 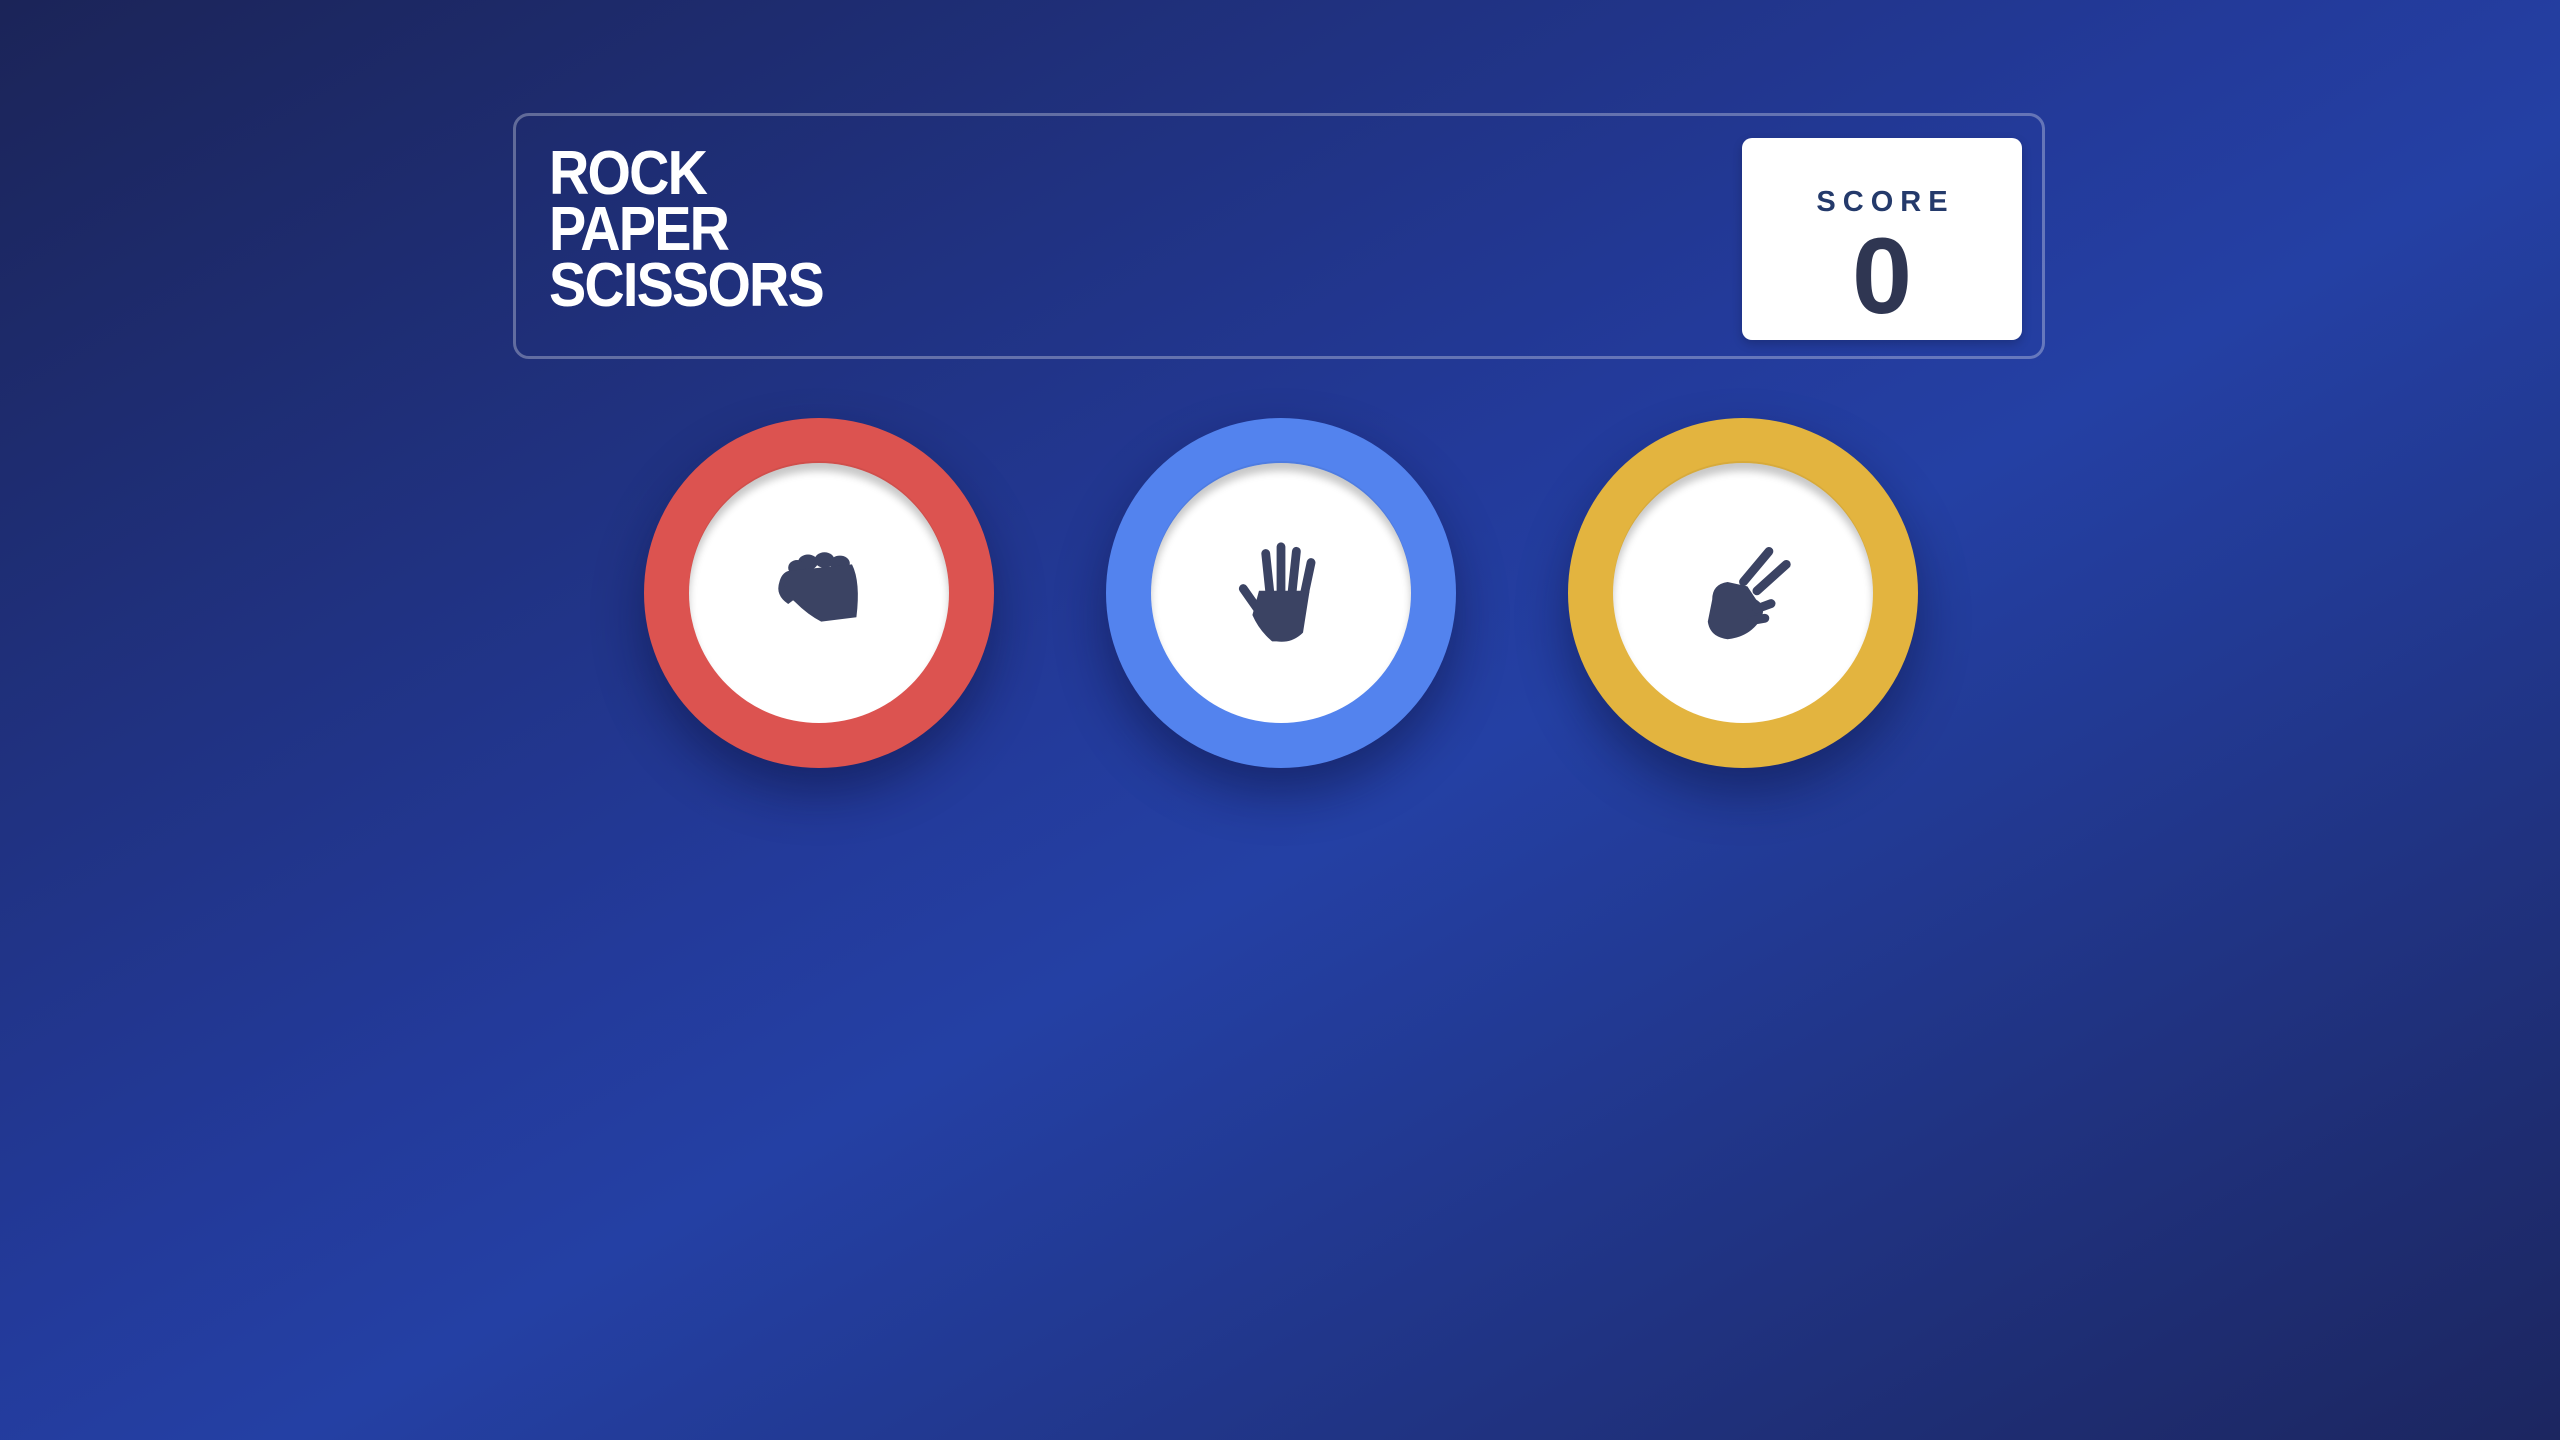 I want to click on fist-icon, so click(x=818, y=587).